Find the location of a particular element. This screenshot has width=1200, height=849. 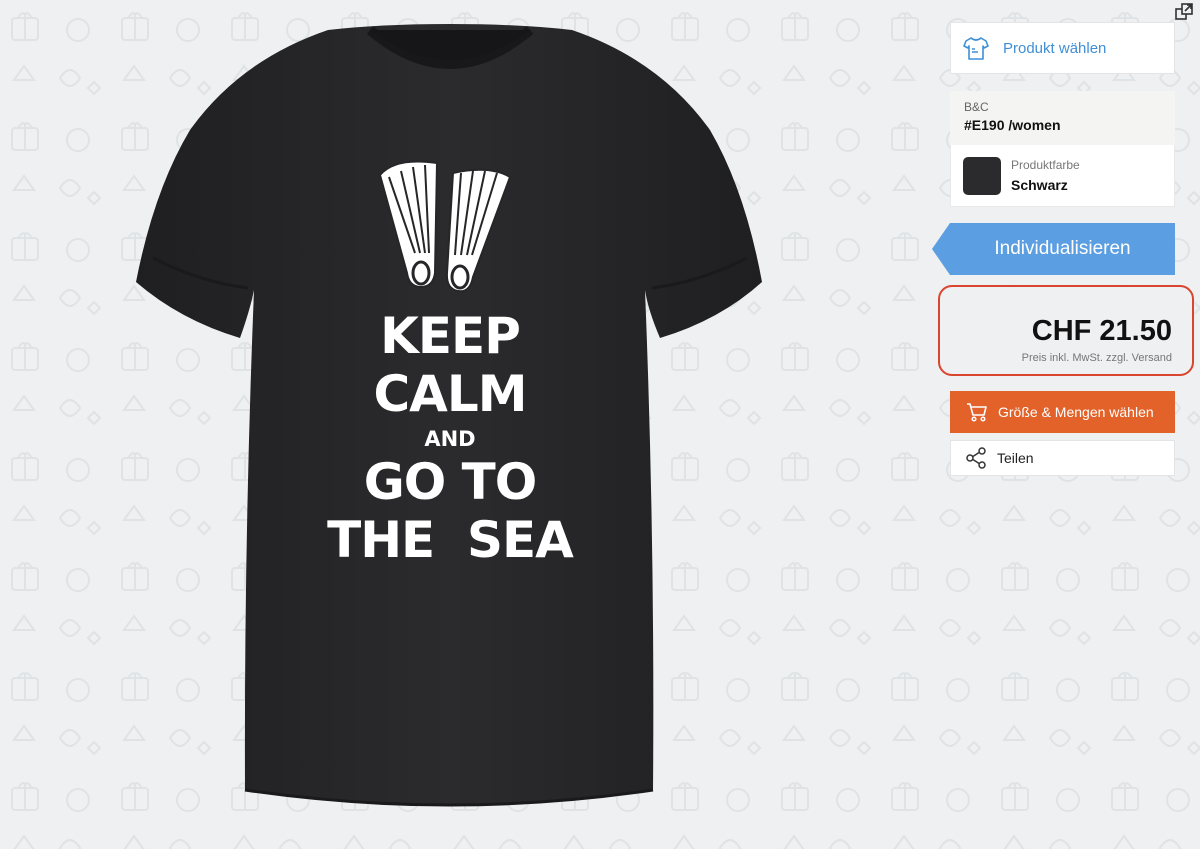

choose-product-button: Produkt wählen is located at coordinates (1062, 48).